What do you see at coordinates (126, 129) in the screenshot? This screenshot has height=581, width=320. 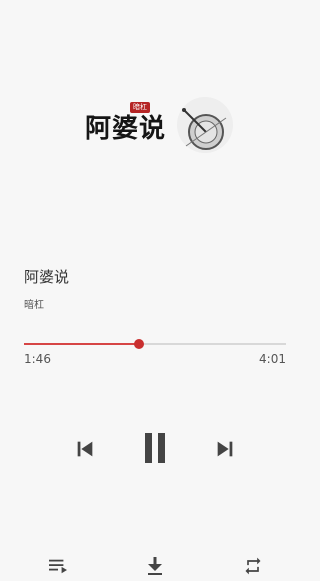 I see `cover-title-art: 阿婆说` at bounding box center [126, 129].